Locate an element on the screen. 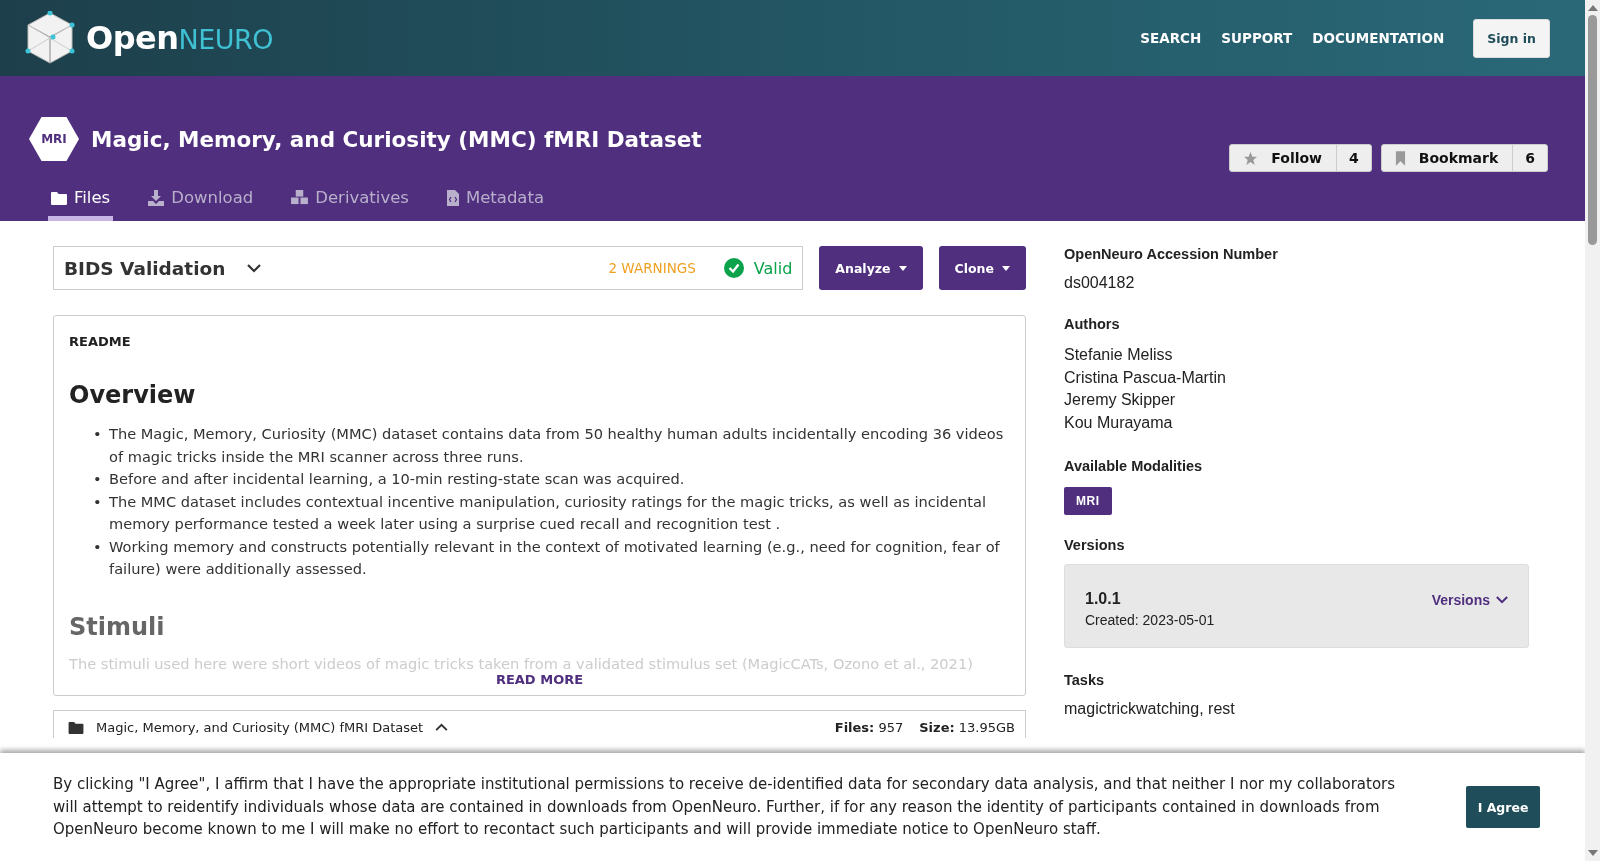  version-number: 1.0.1 is located at coordinates (1103, 599).